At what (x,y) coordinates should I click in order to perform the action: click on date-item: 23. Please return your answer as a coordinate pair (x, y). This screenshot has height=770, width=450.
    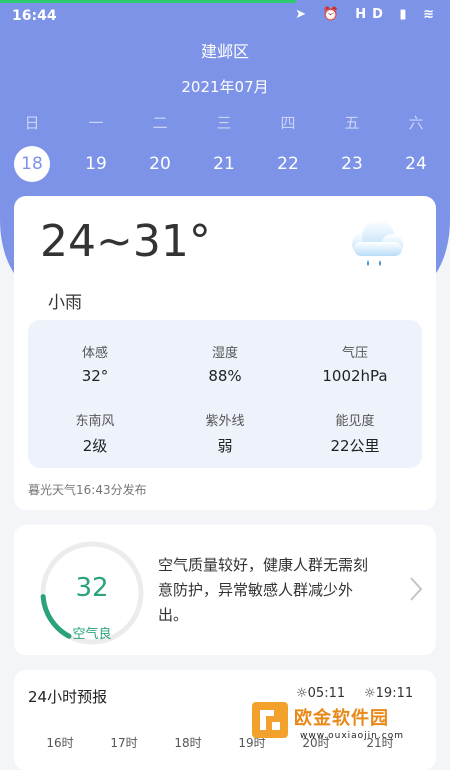
    Looking at the image, I should click on (352, 164).